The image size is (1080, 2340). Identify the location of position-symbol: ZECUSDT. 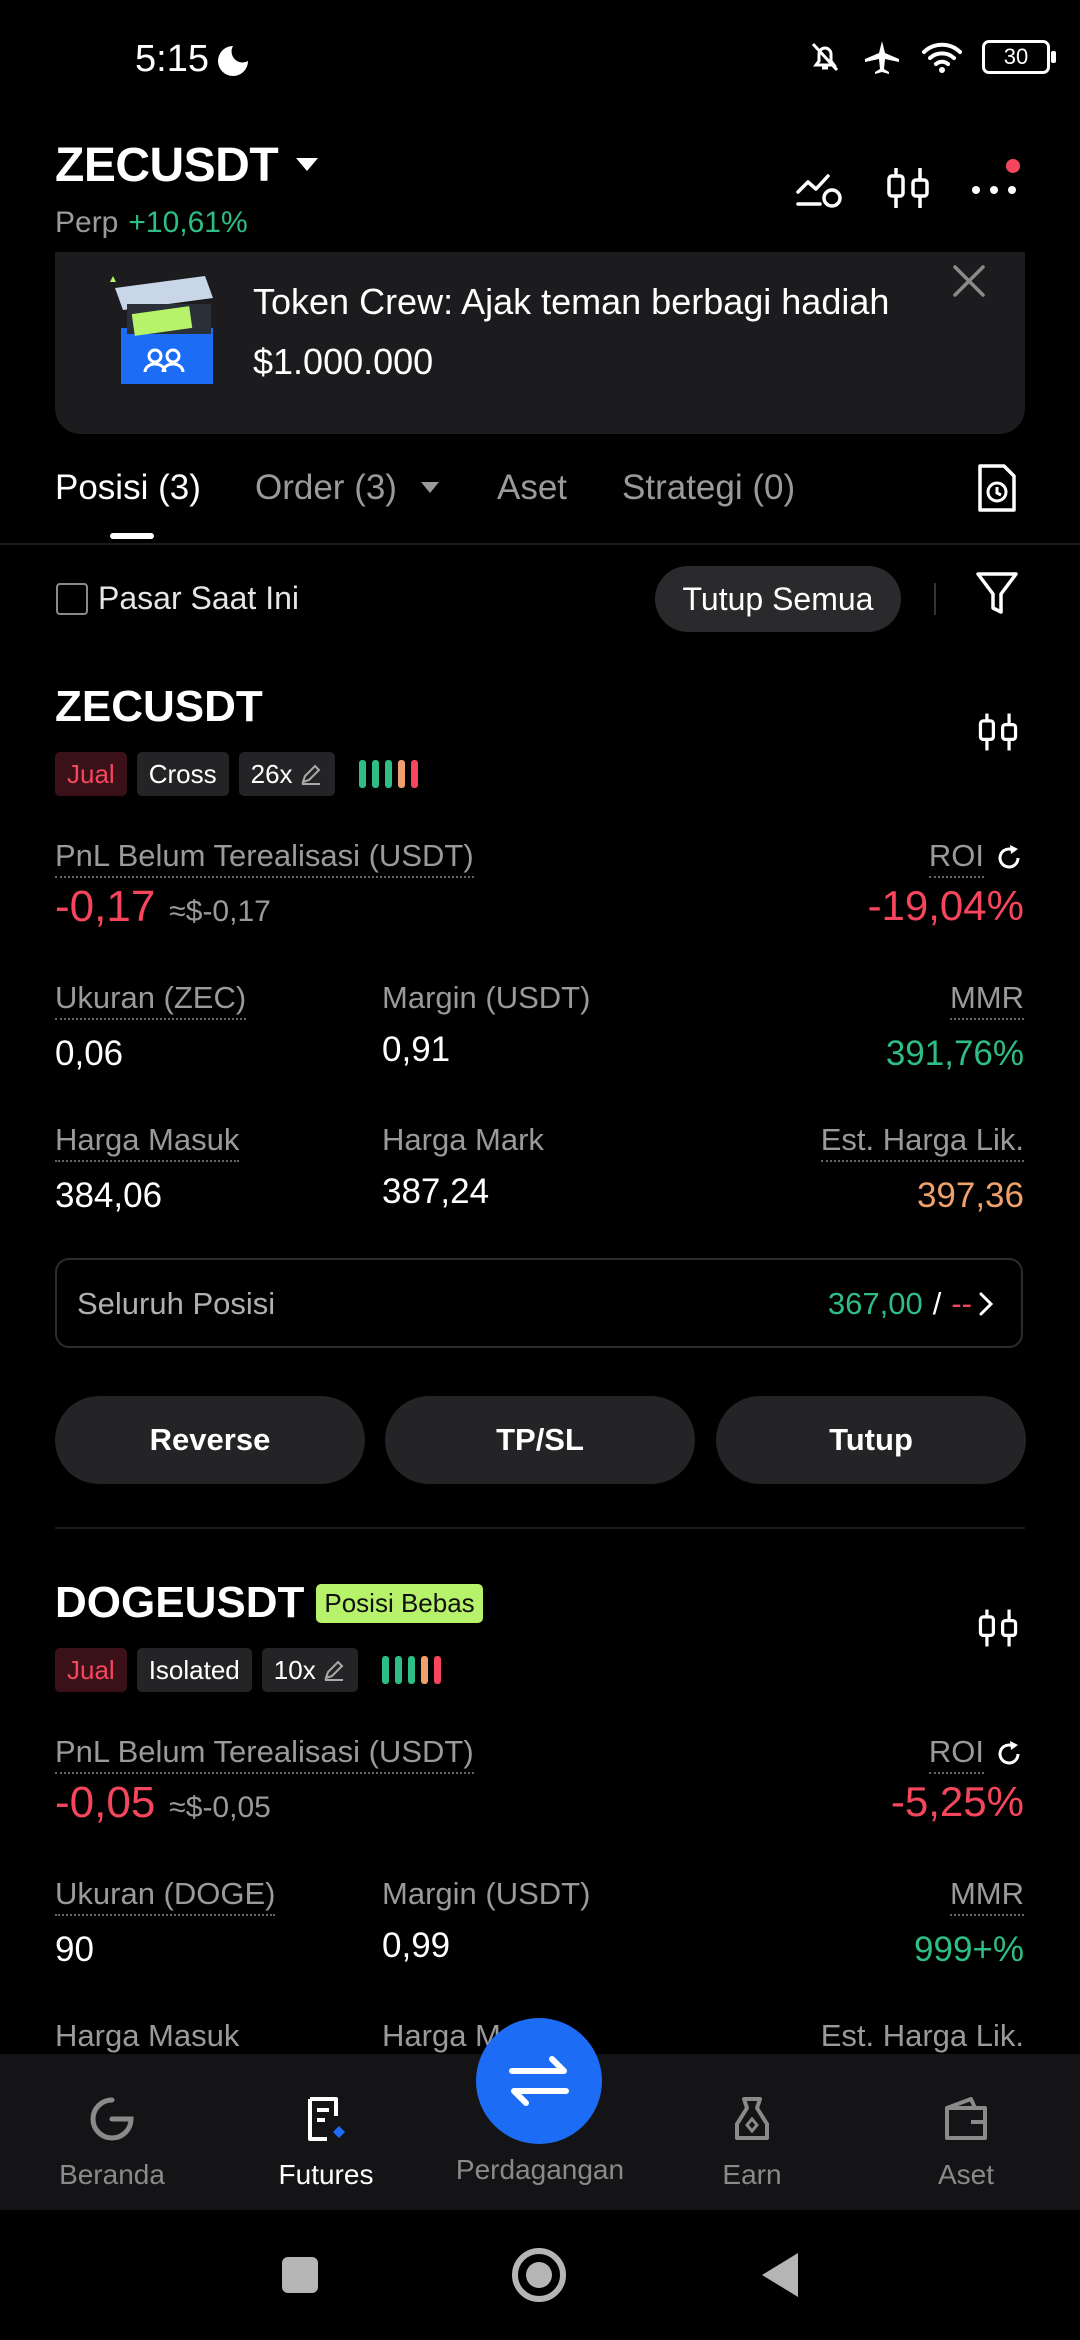
(159, 707).